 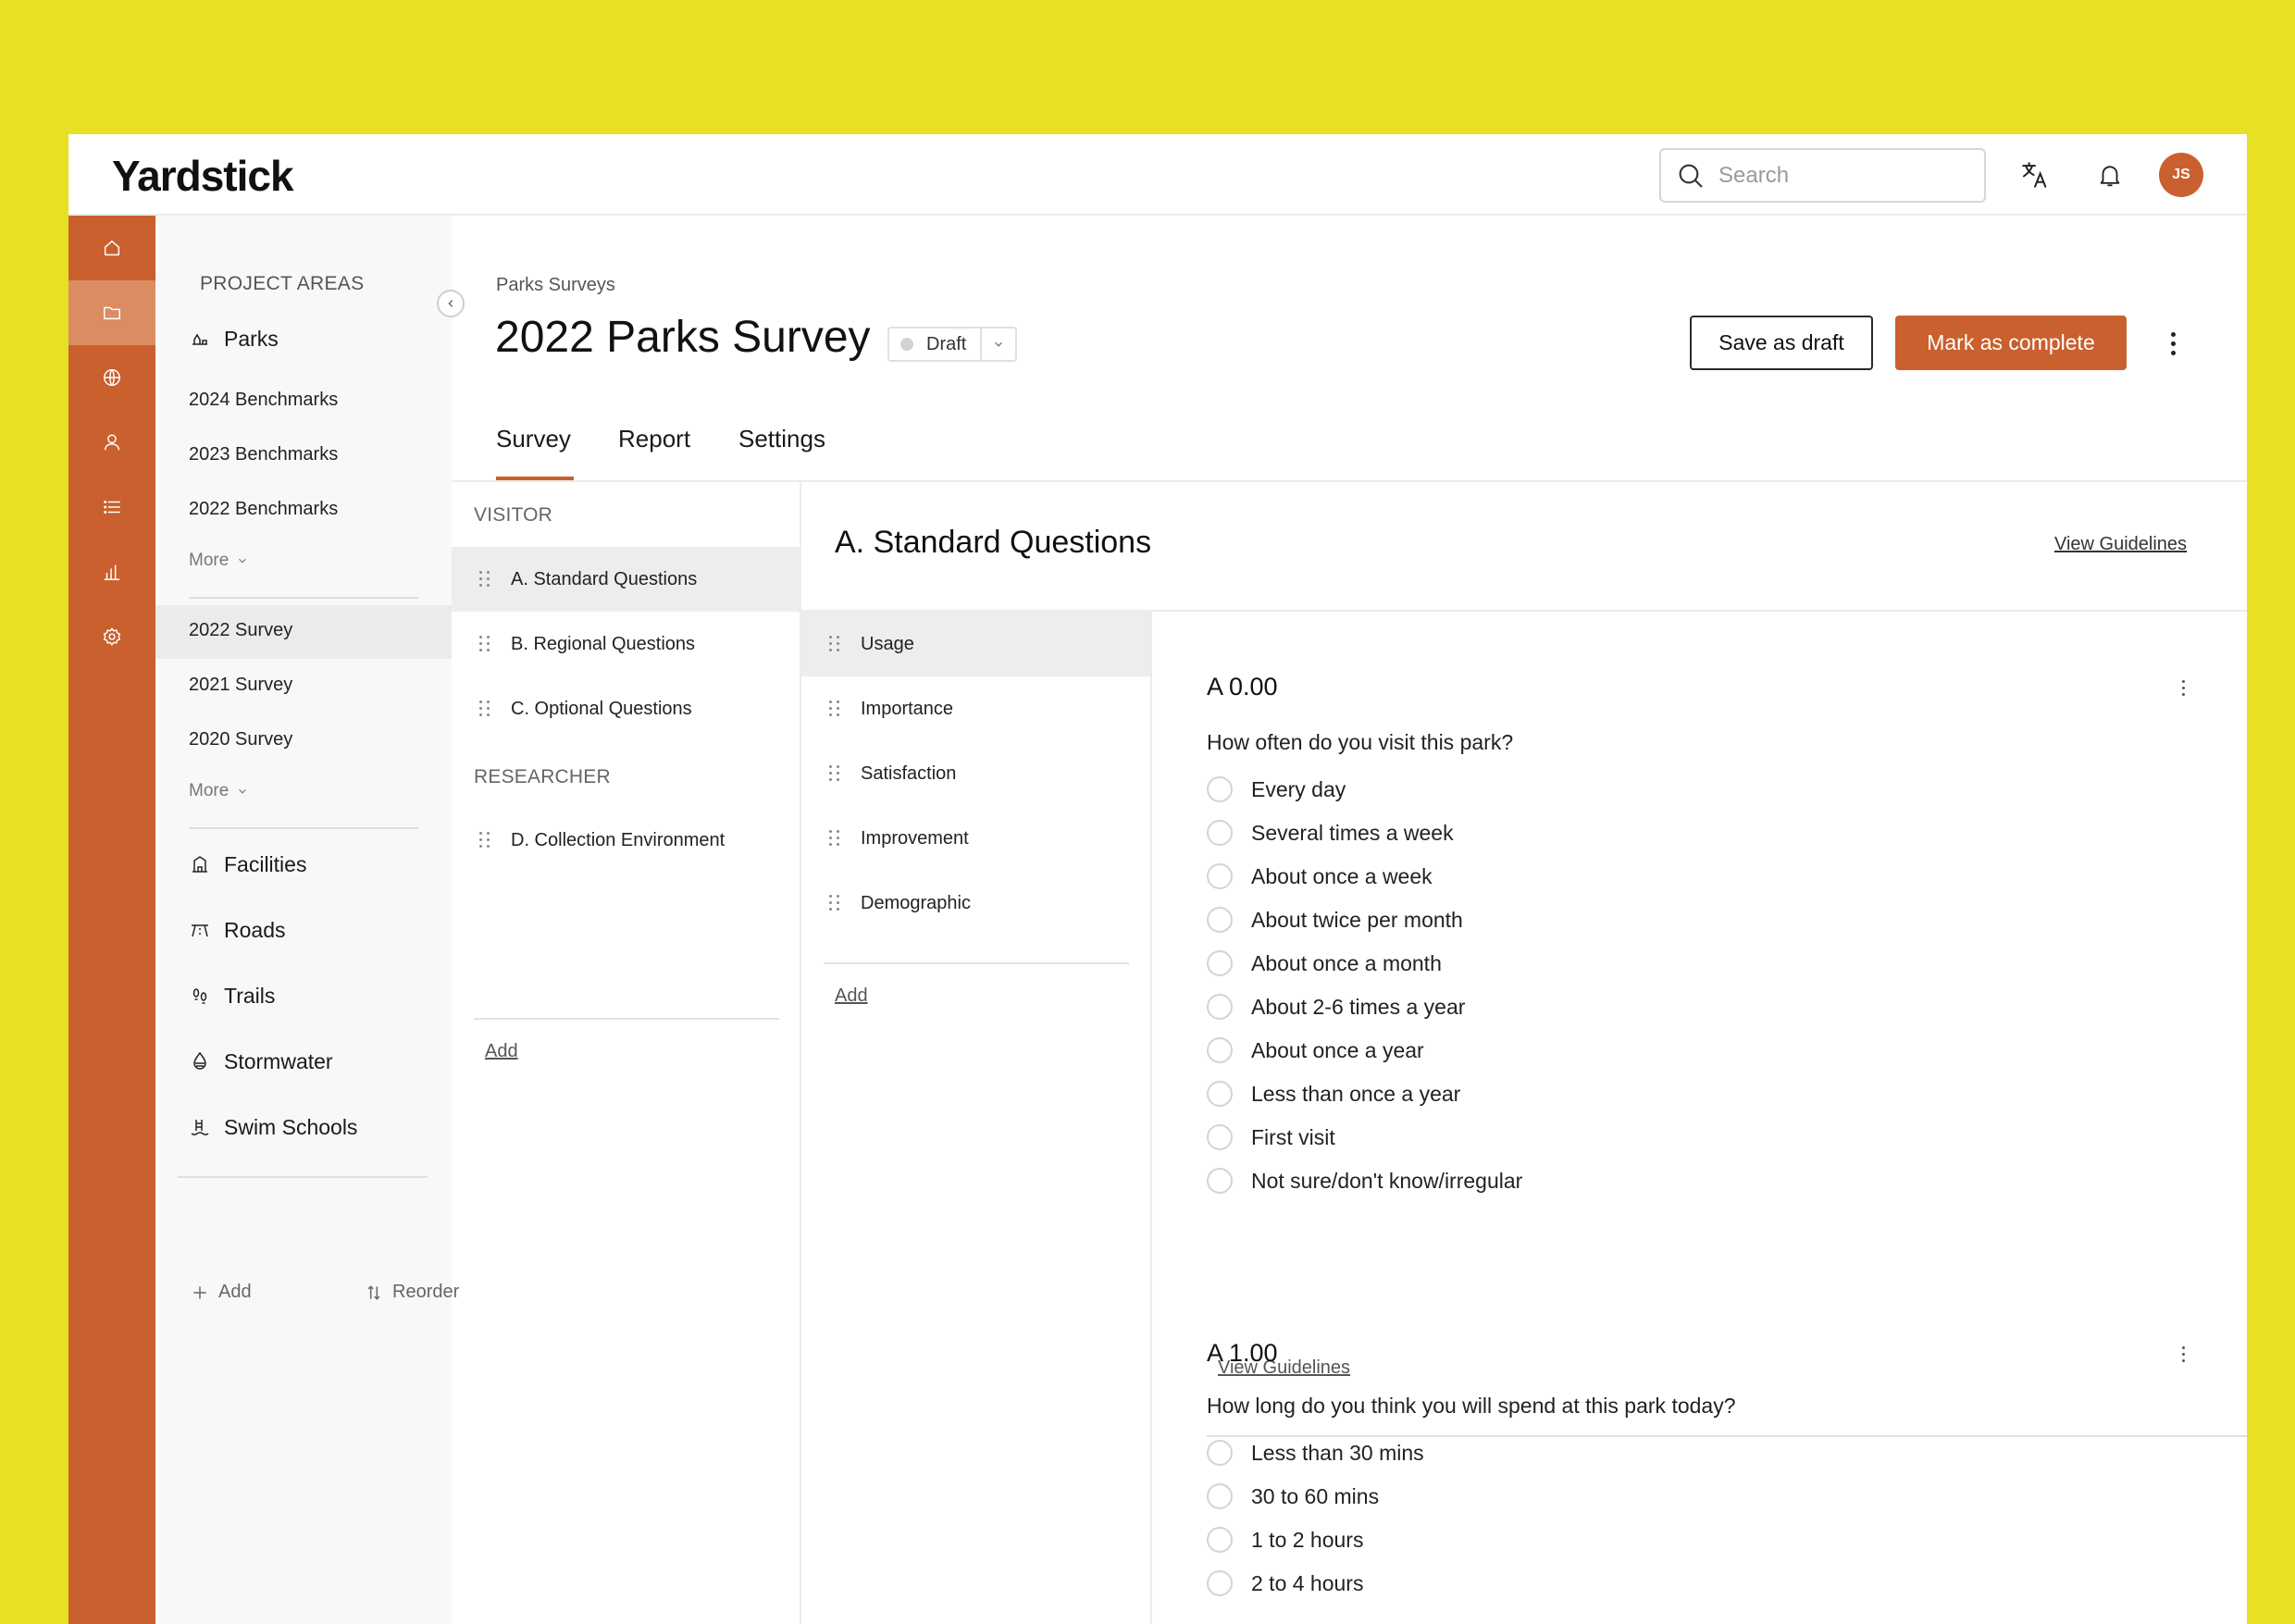 I want to click on sort-icon, so click(x=373, y=1292).